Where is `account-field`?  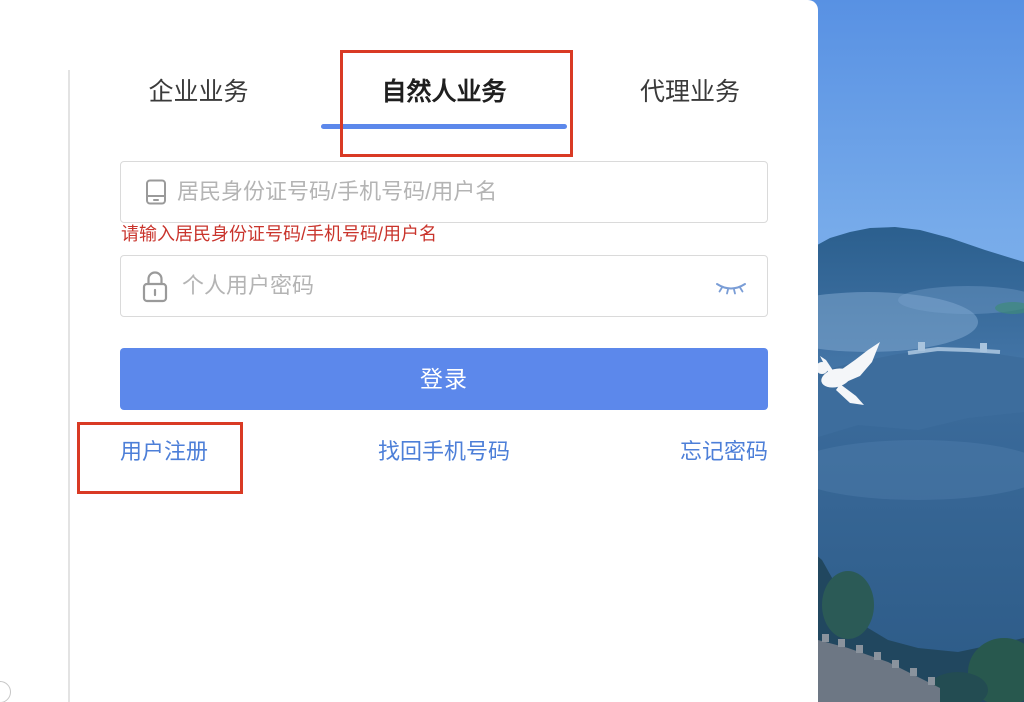
account-field is located at coordinates (444, 192).